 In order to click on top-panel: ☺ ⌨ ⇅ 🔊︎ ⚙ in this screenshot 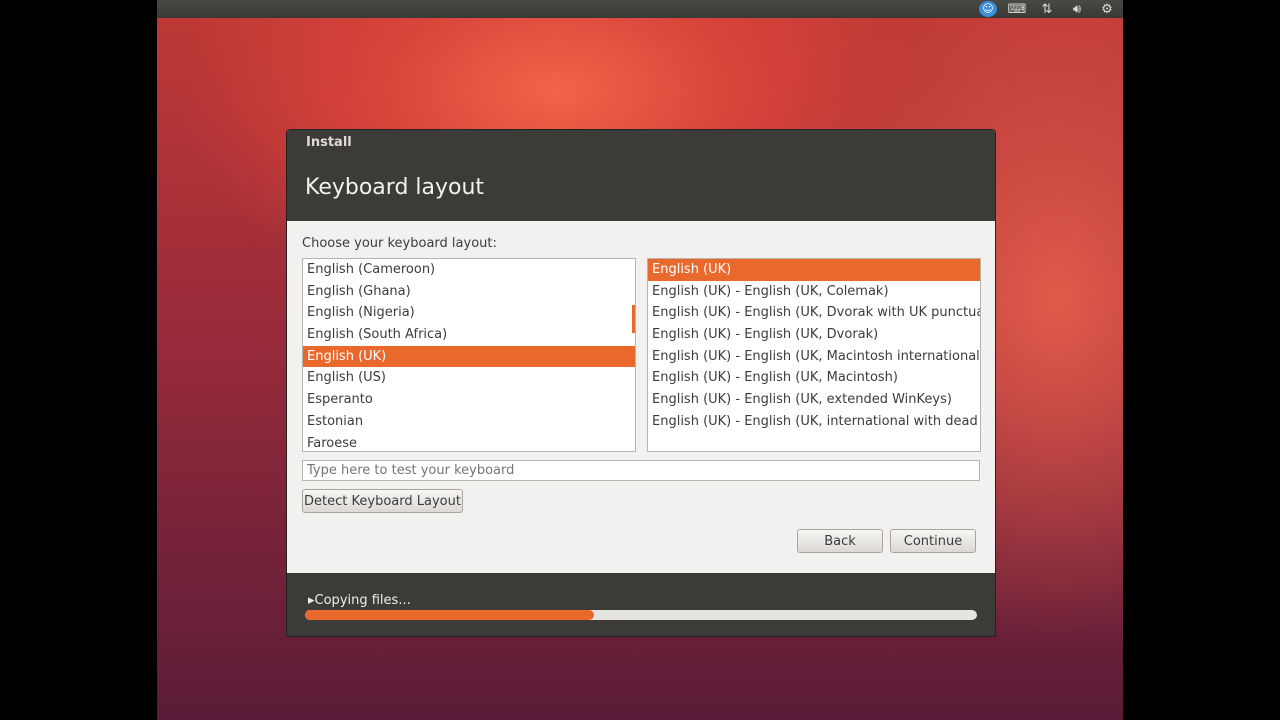, I will do `click(640, 9)`.